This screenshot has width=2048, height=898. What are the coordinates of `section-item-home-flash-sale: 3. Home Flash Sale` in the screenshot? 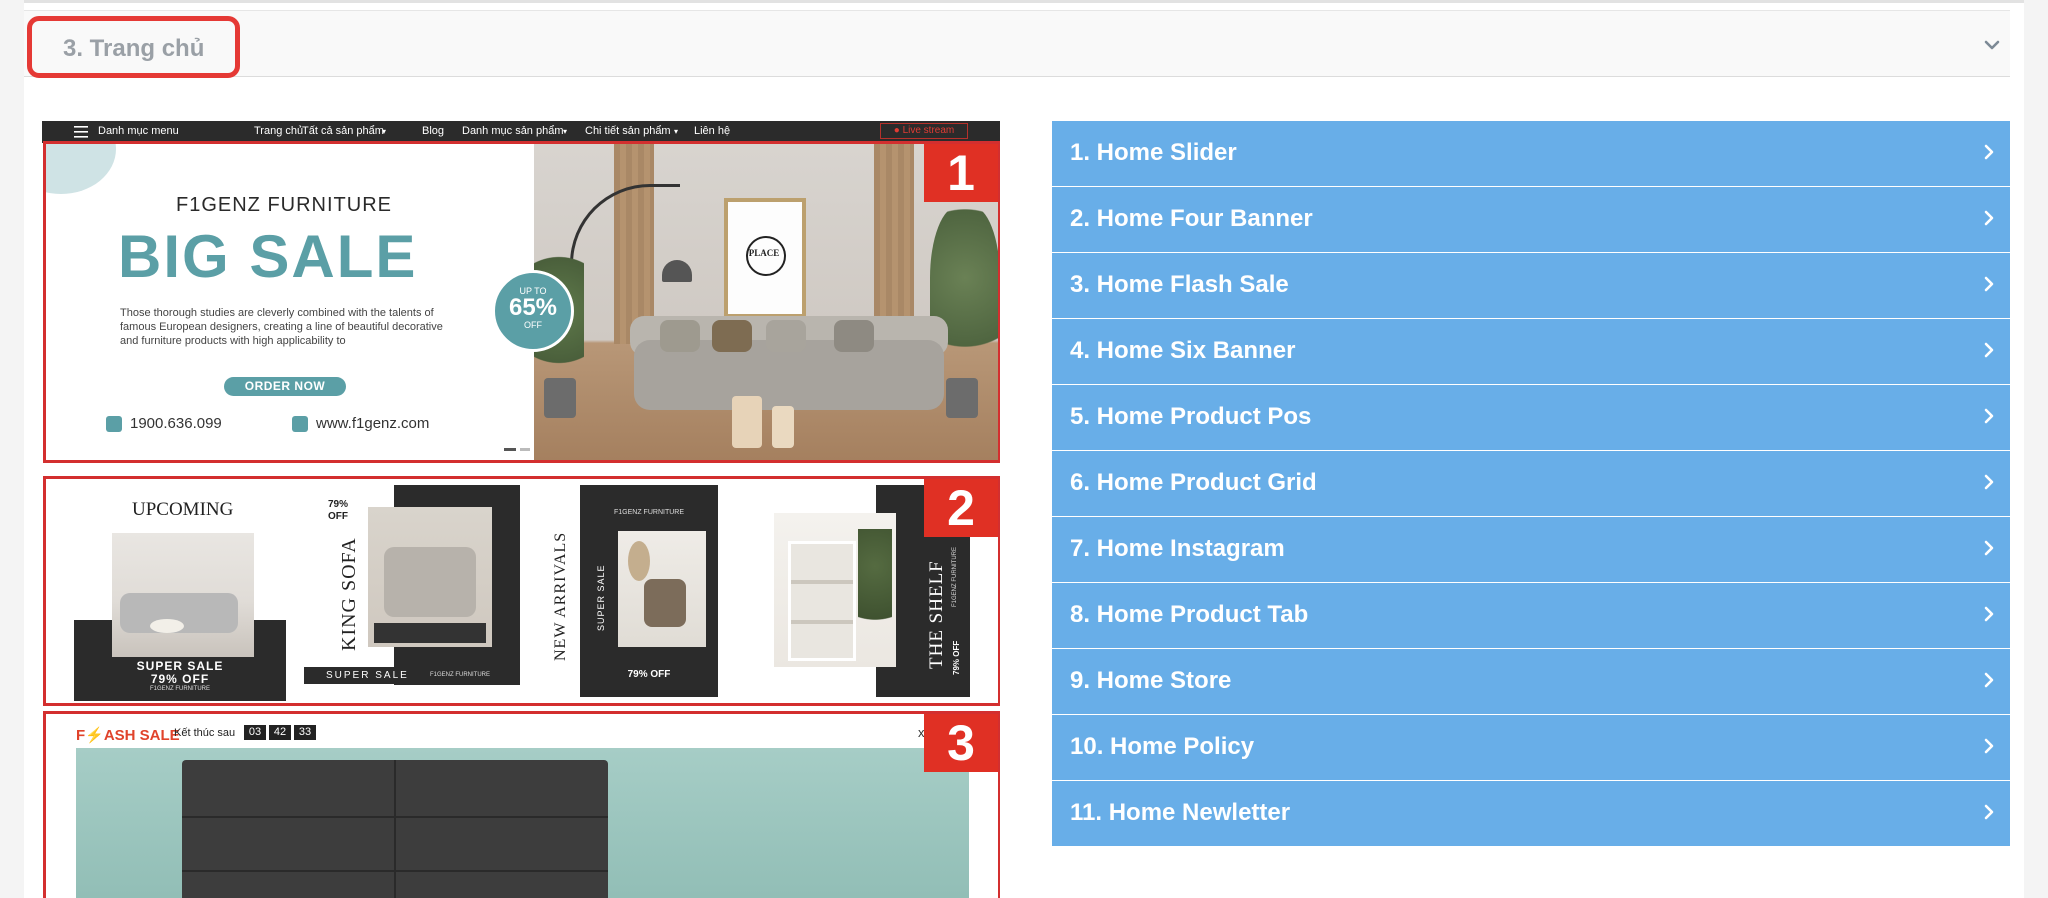 It's located at (1531, 285).